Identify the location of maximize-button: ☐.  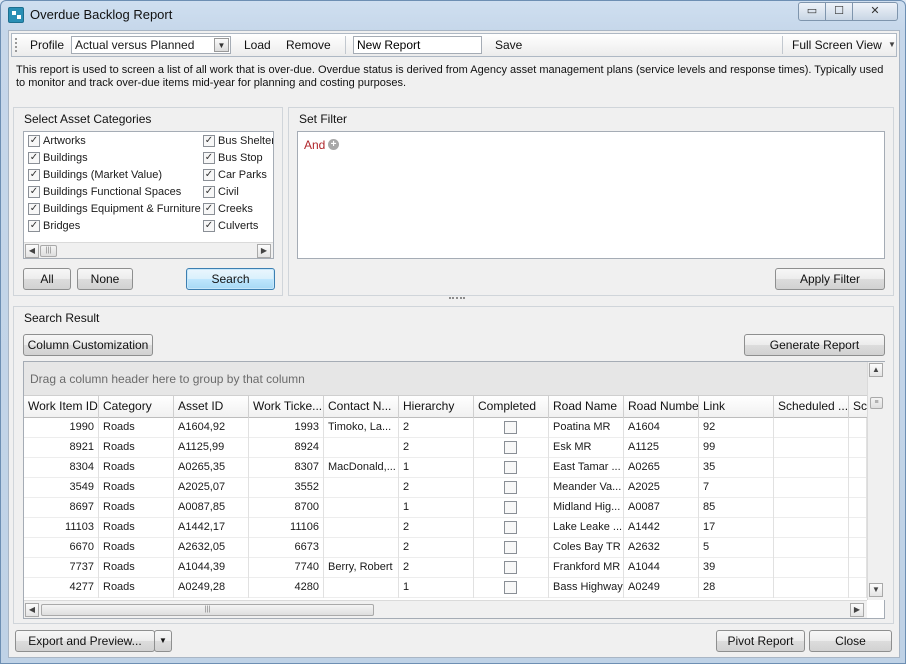
(839, 11).